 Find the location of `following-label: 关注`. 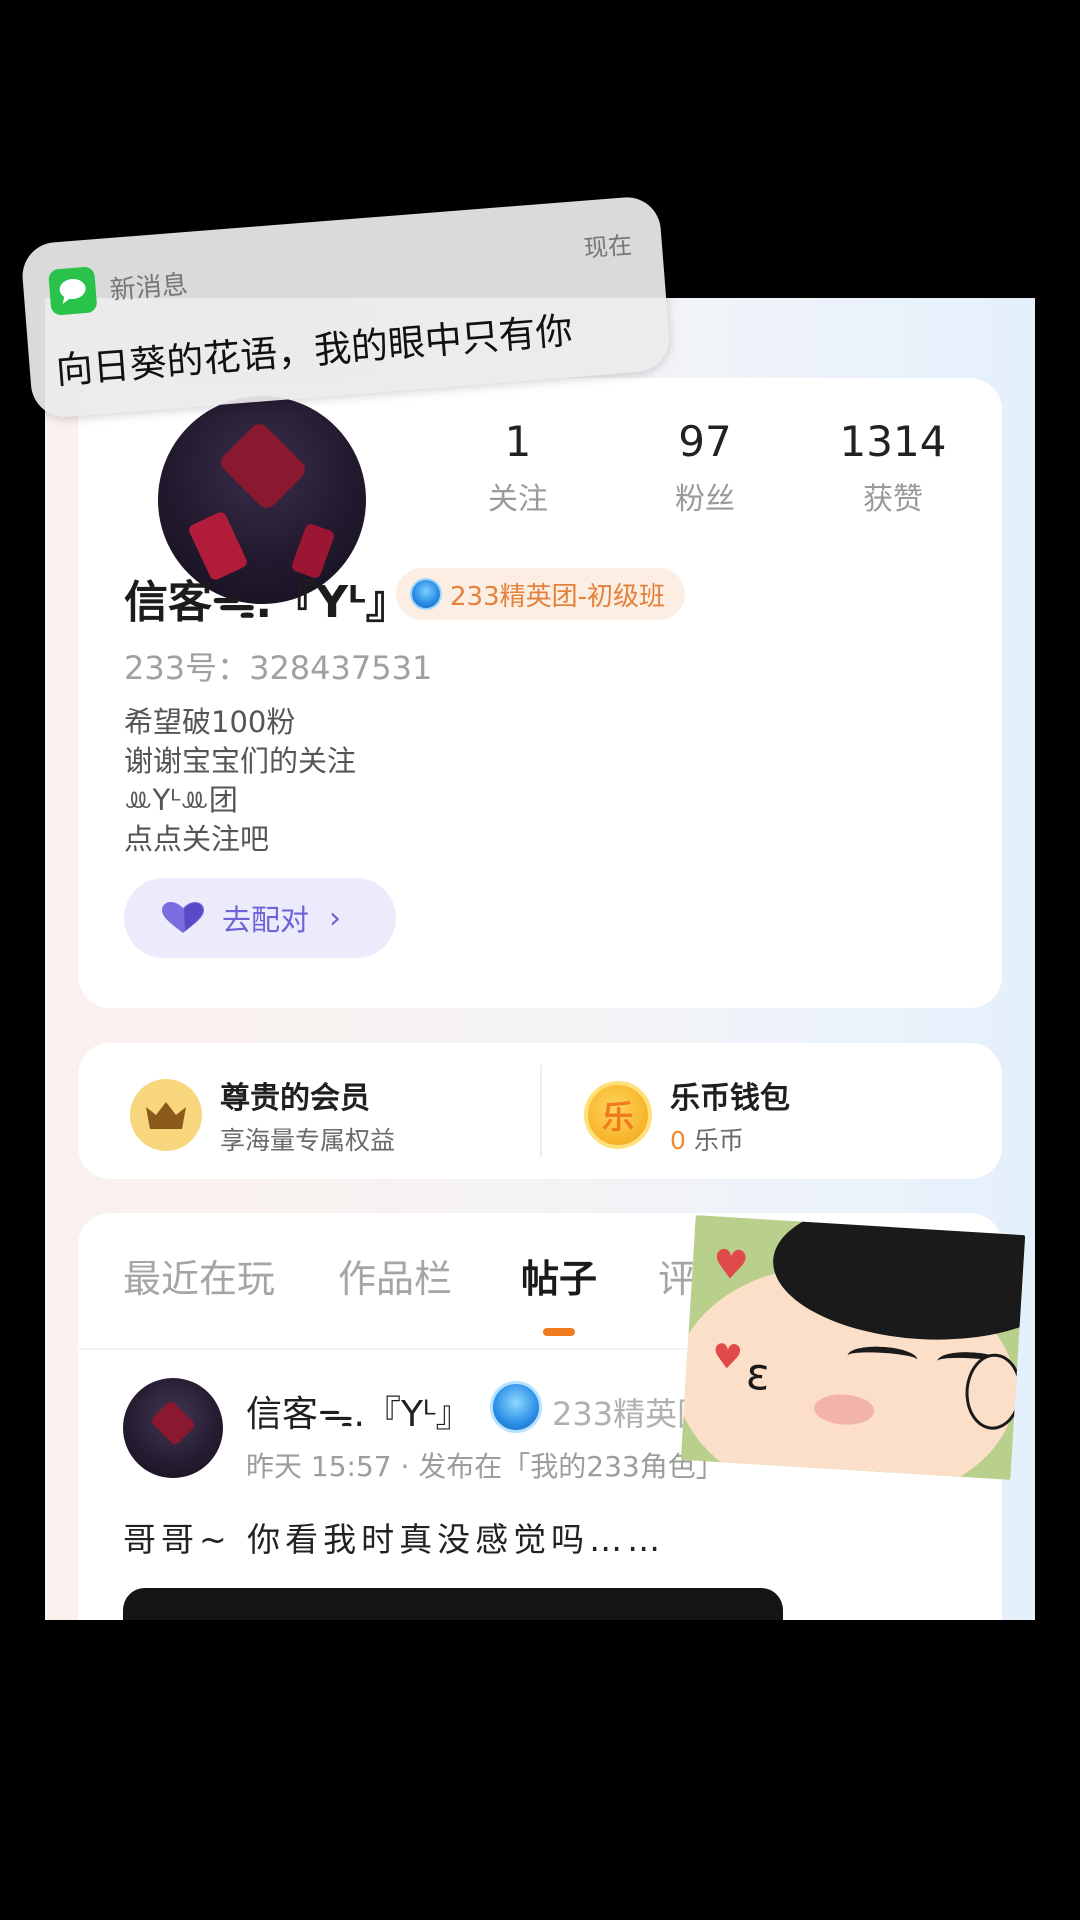

following-label: 关注 is located at coordinates (518, 499).